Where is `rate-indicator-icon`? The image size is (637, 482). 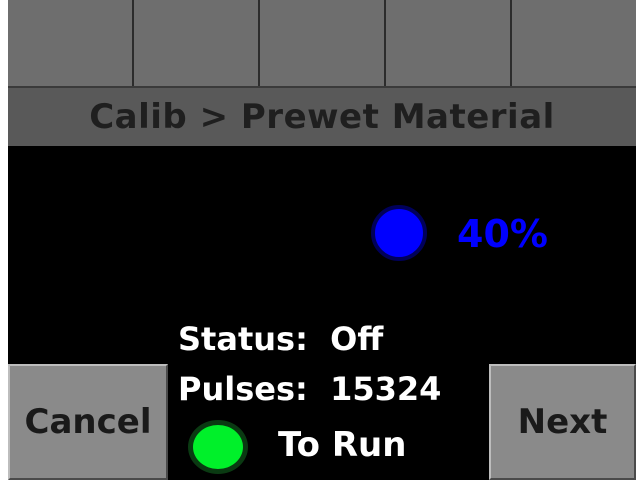
rate-indicator-icon is located at coordinates (399, 233).